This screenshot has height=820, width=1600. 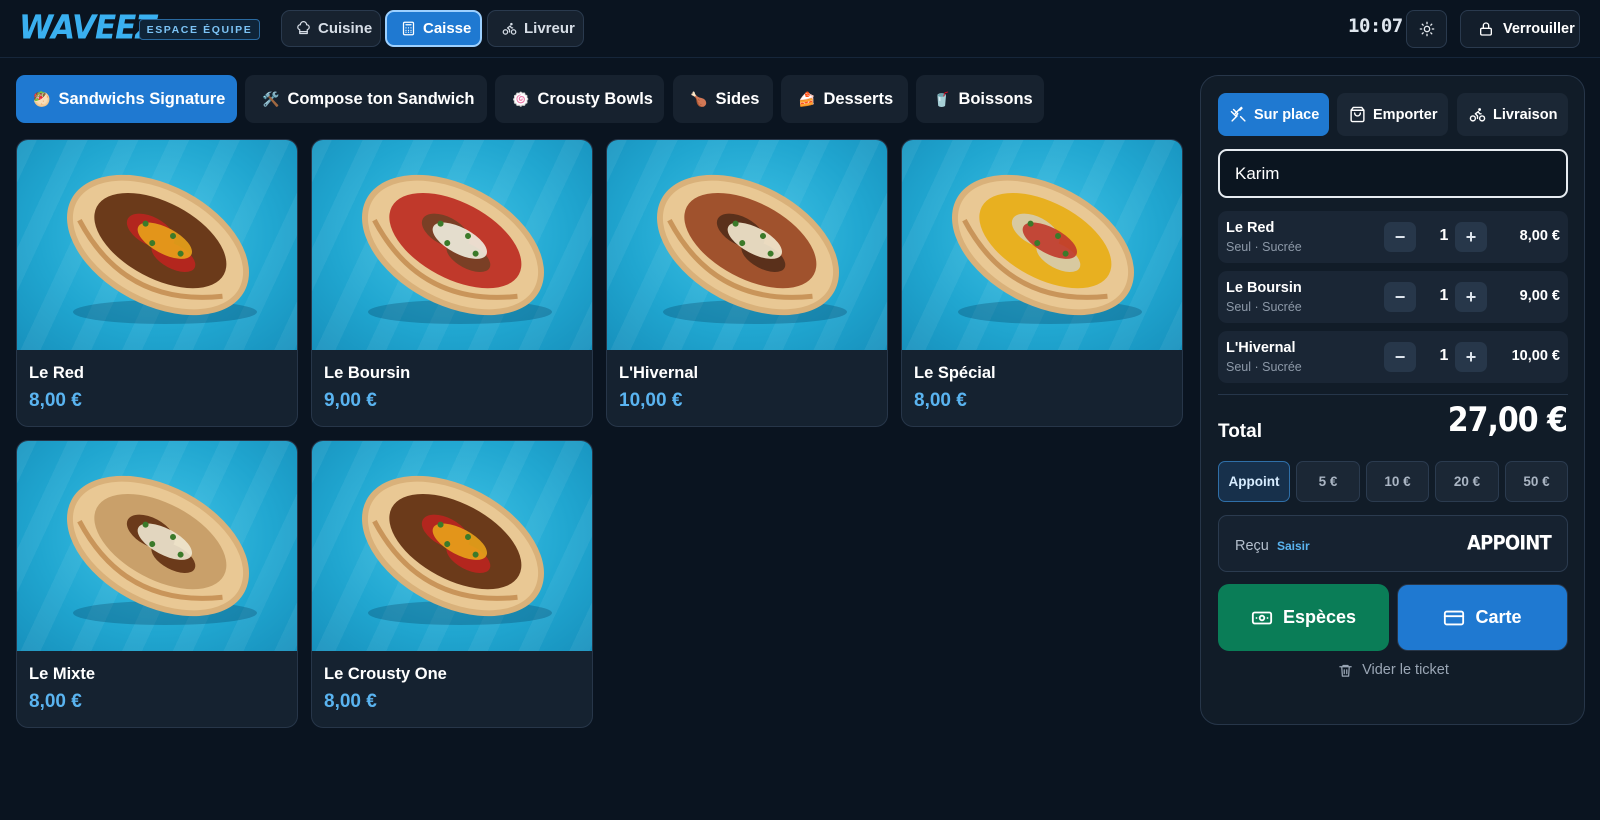 I want to click on tab-label: Boissons, so click(x=995, y=98).